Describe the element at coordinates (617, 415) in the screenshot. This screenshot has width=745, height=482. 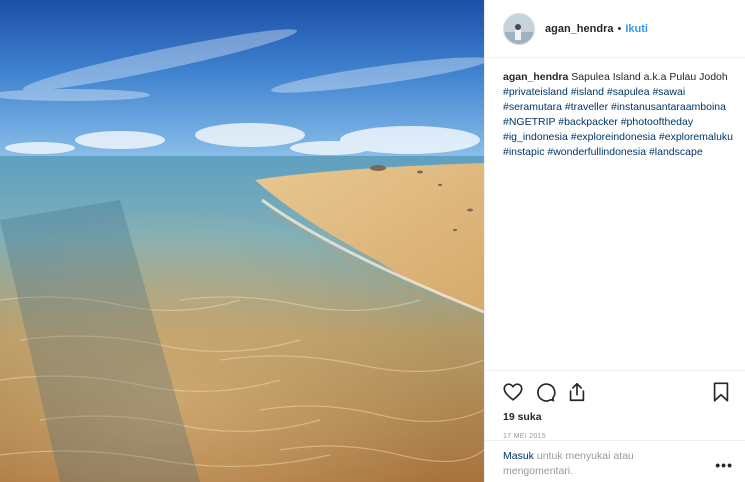
I see `like-count: 19 suka` at that location.